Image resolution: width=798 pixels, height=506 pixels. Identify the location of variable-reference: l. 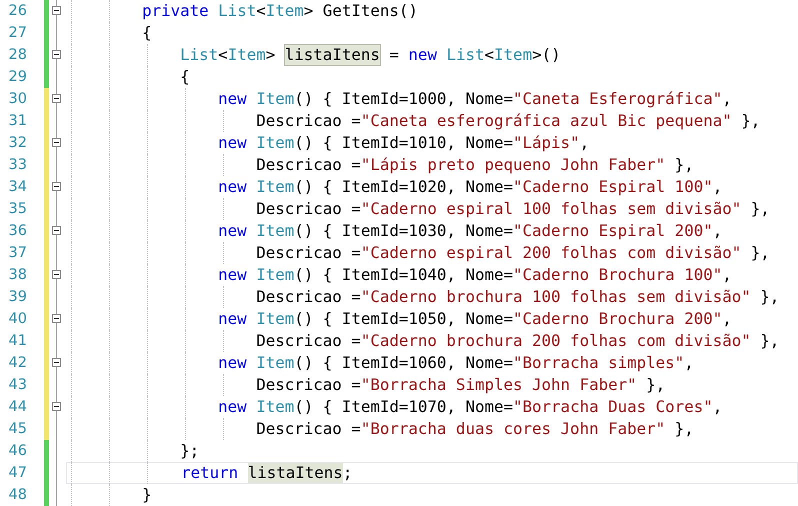
(253, 473).